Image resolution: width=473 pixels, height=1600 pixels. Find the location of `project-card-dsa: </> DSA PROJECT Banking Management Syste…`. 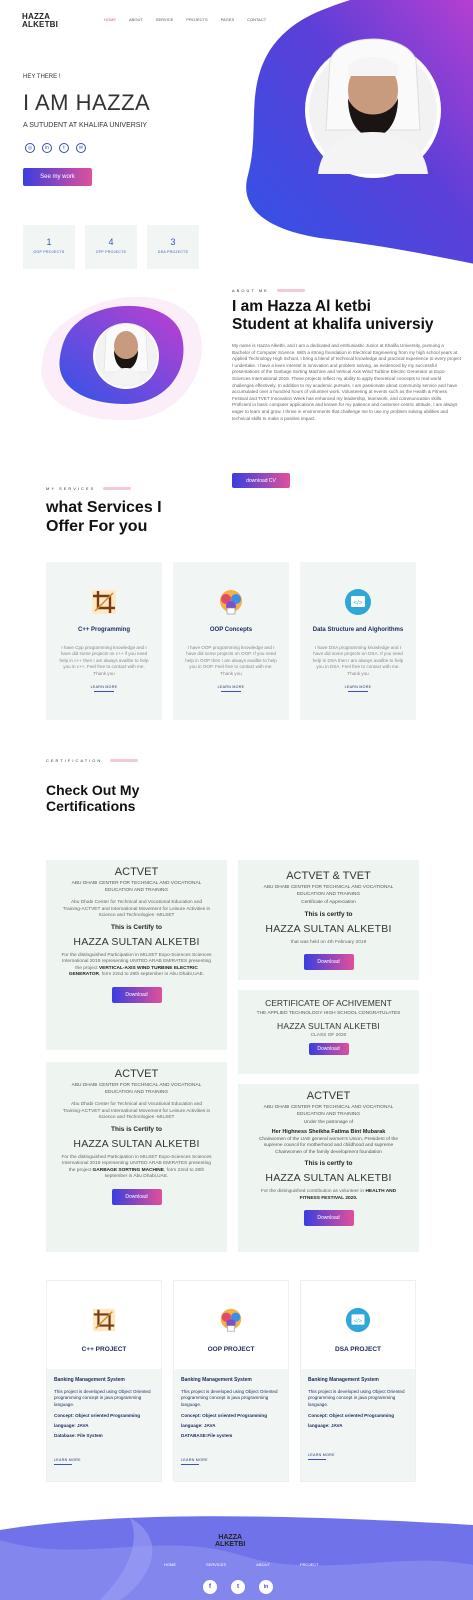

project-card-dsa: </> DSA PROJECT Banking Management Syste… is located at coordinates (358, 1381).